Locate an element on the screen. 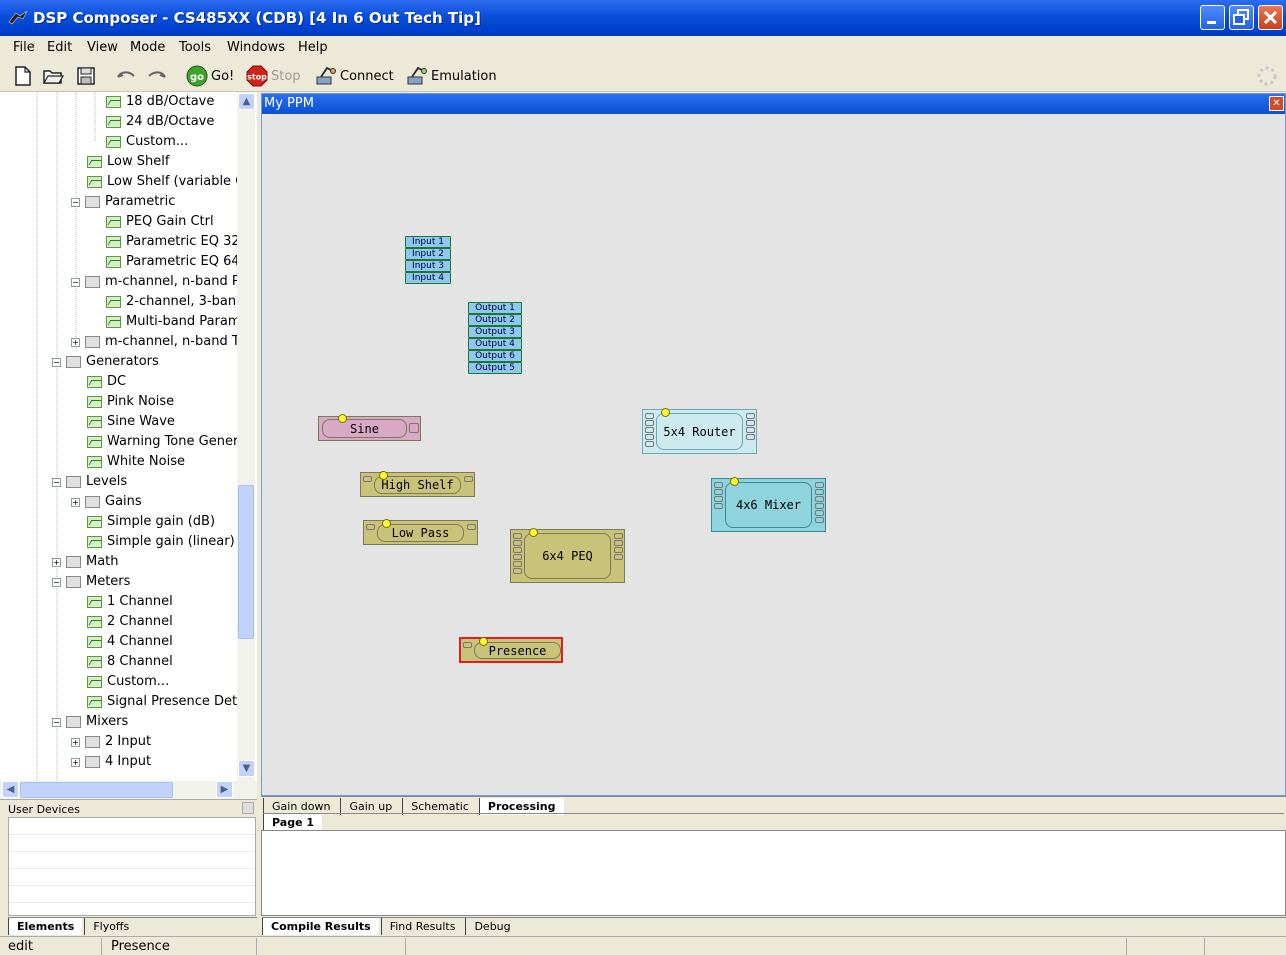 The image size is (1286, 955). tab-compile-results: Compile Results is located at coordinates (320, 926).